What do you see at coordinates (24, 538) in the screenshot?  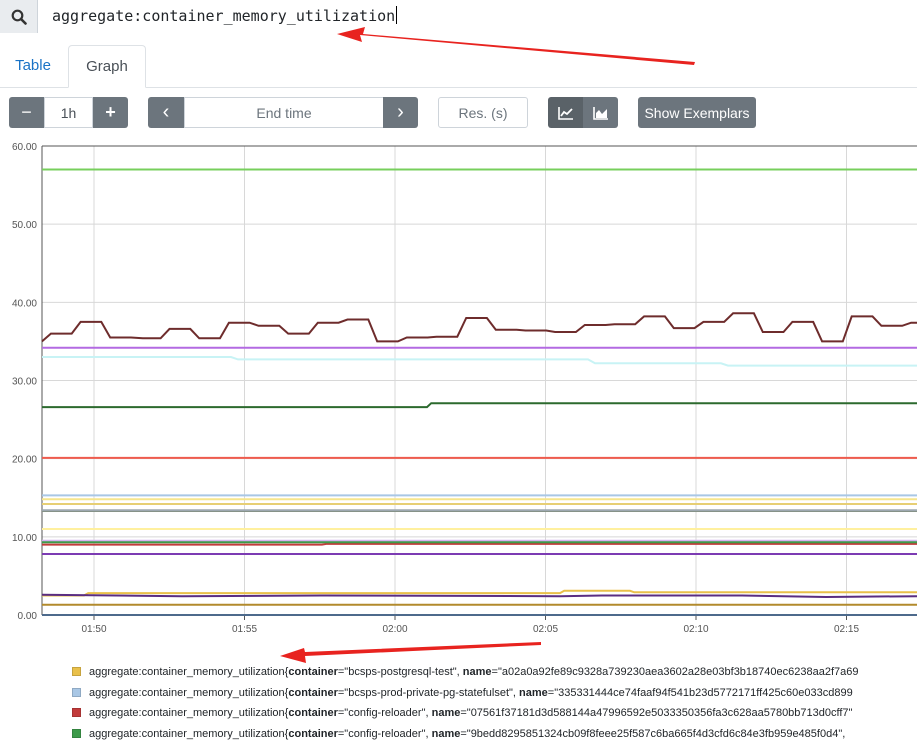 I see `y-tick-label: 10.00` at bounding box center [24, 538].